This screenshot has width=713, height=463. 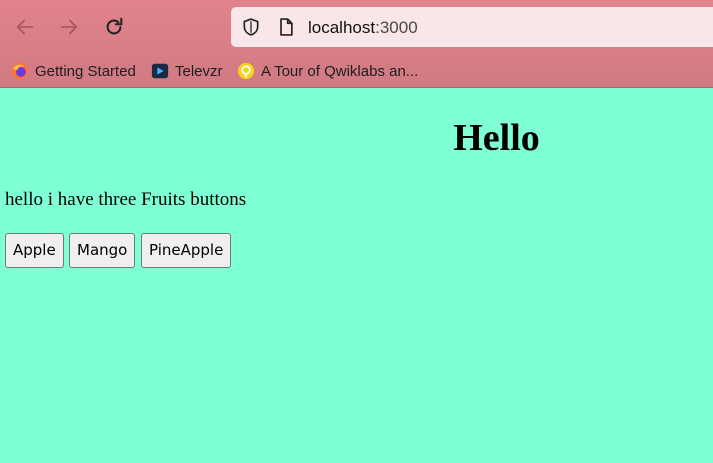 What do you see at coordinates (472, 27) in the screenshot?
I see `address-bar: localhost:3000` at bounding box center [472, 27].